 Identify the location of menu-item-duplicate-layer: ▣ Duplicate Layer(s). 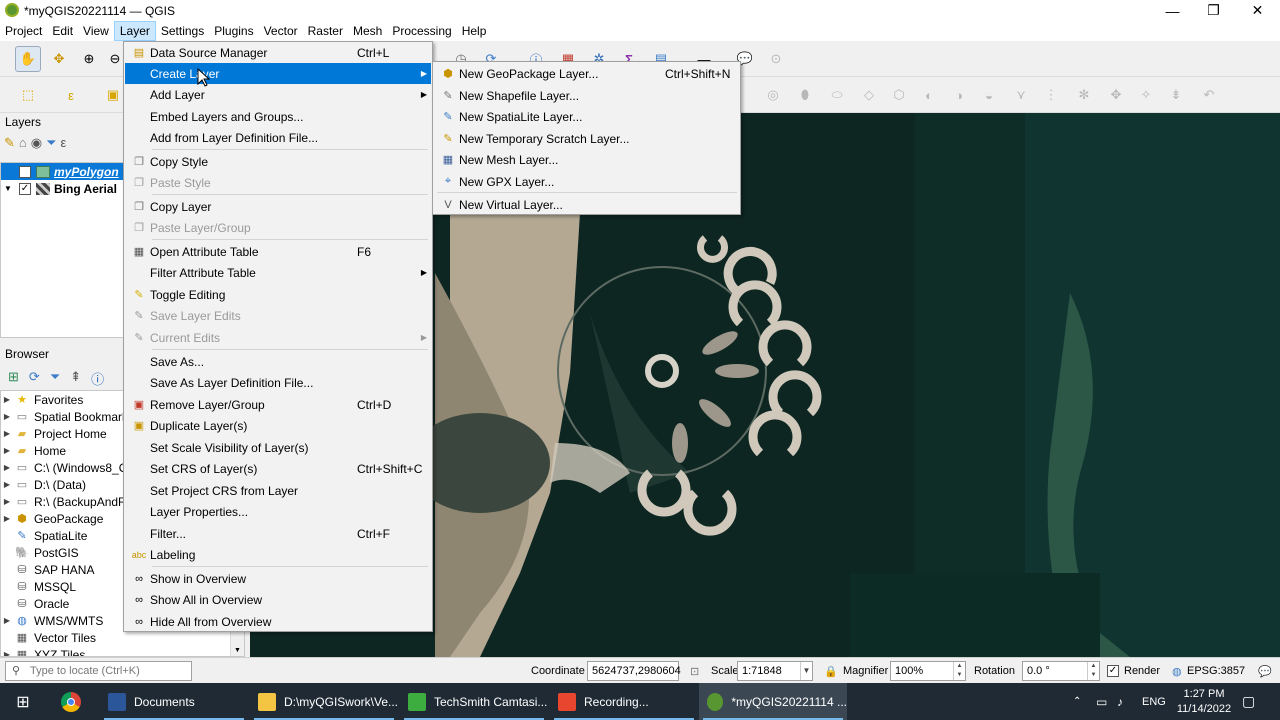
(278, 425).